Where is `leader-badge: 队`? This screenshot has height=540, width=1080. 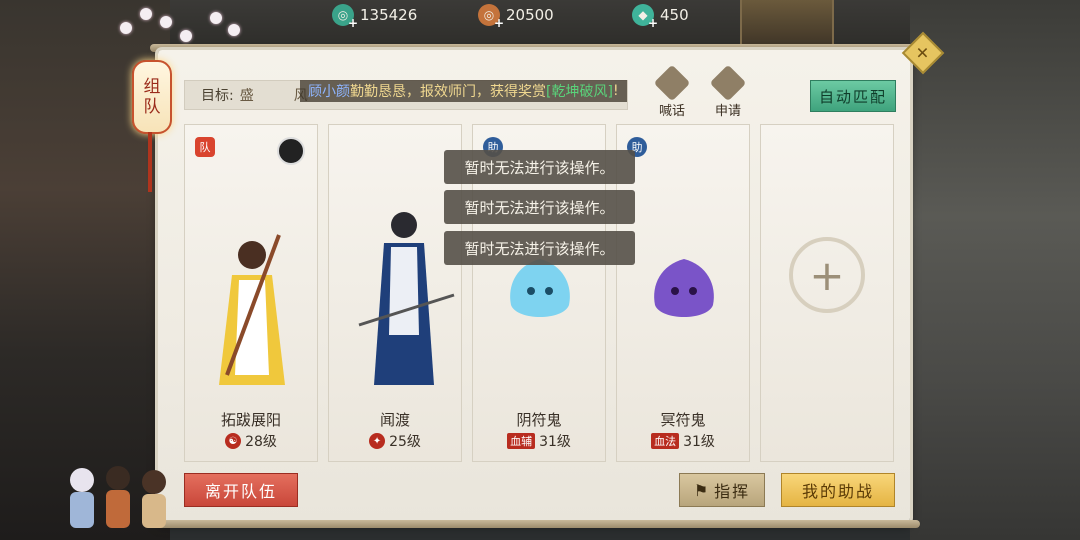
leader-badge: 队 is located at coordinates (205, 147).